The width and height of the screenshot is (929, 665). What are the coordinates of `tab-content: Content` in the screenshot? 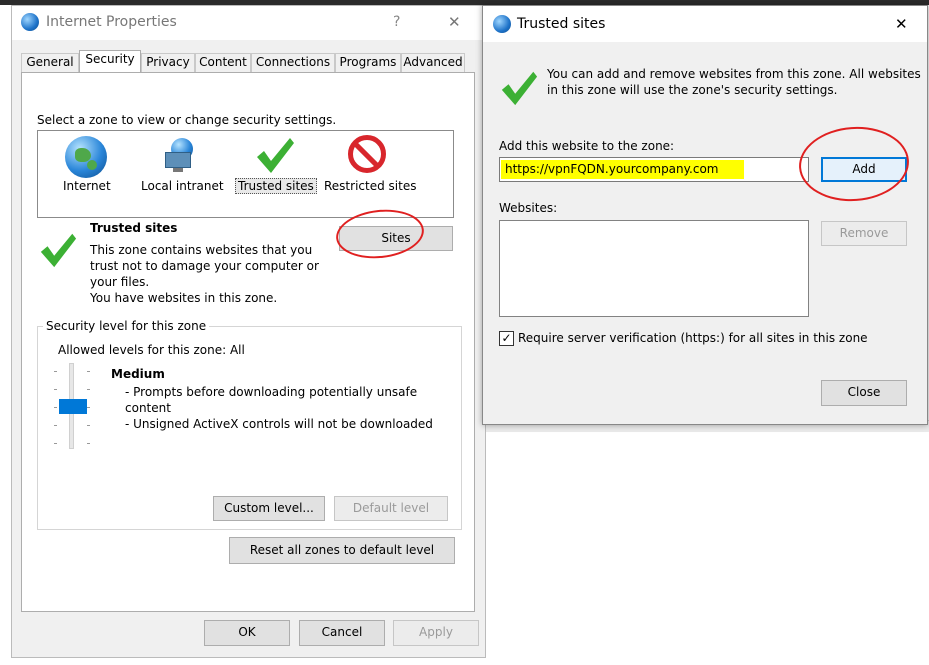 It's located at (223, 62).